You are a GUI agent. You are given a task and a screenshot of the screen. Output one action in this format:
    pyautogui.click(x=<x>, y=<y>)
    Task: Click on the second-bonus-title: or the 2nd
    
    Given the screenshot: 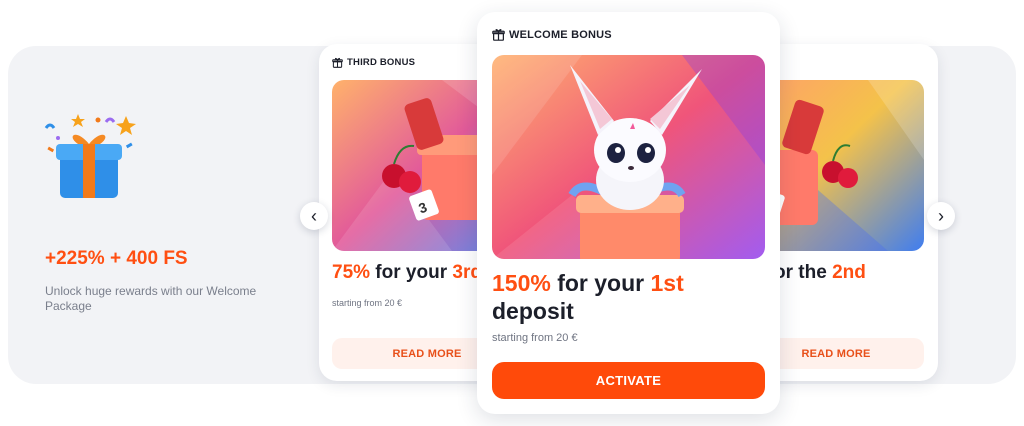 What is the action you would take?
    pyautogui.click(x=820, y=272)
    